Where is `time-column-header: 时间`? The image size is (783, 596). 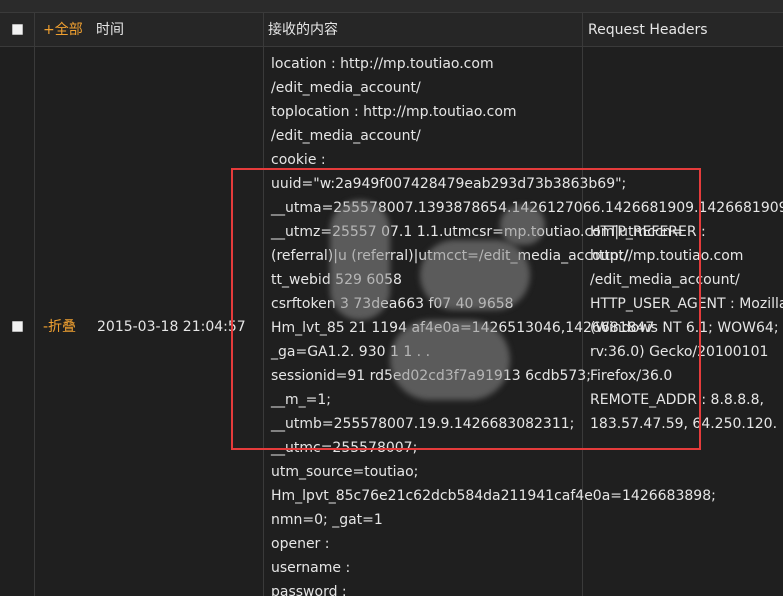 time-column-header: 时间 is located at coordinates (110, 30).